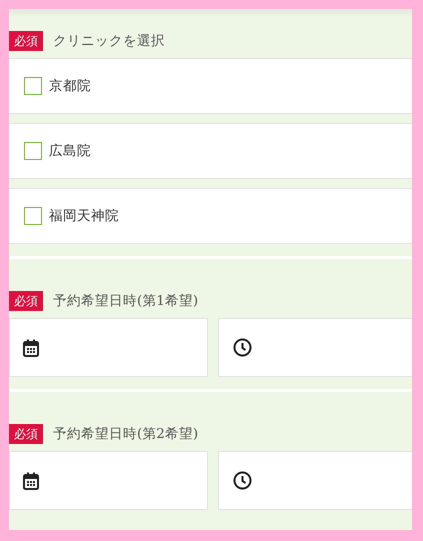 This screenshot has width=423, height=541. I want to click on field-label: 予約希望日時(第2希望), so click(125, 434).